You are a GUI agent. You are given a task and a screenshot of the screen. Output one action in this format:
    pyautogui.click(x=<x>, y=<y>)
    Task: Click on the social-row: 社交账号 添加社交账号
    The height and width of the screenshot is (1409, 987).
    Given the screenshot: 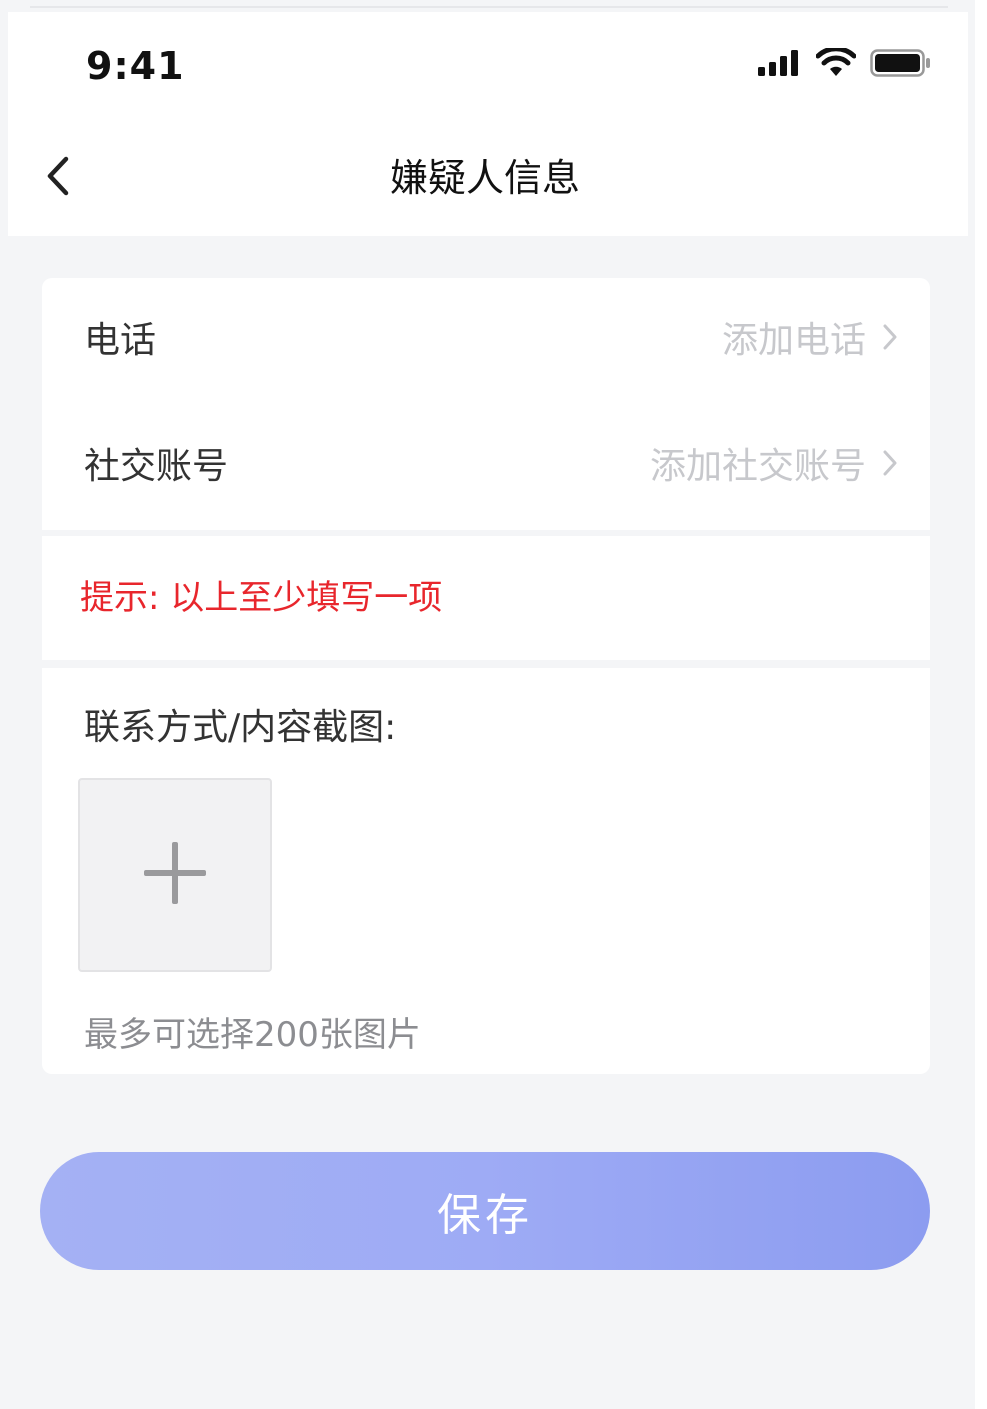 What is the action you would take?
    pyautogui.click(x=486, y=467)
    